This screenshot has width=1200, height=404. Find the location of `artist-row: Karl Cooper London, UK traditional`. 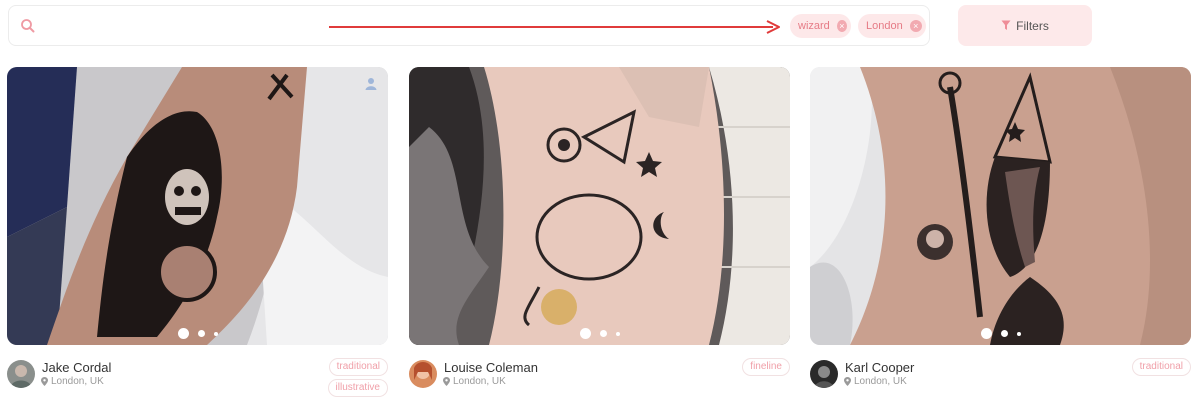

artist-row: Karl Cooper London, UK traditional is located at coordinates (1000, 381).